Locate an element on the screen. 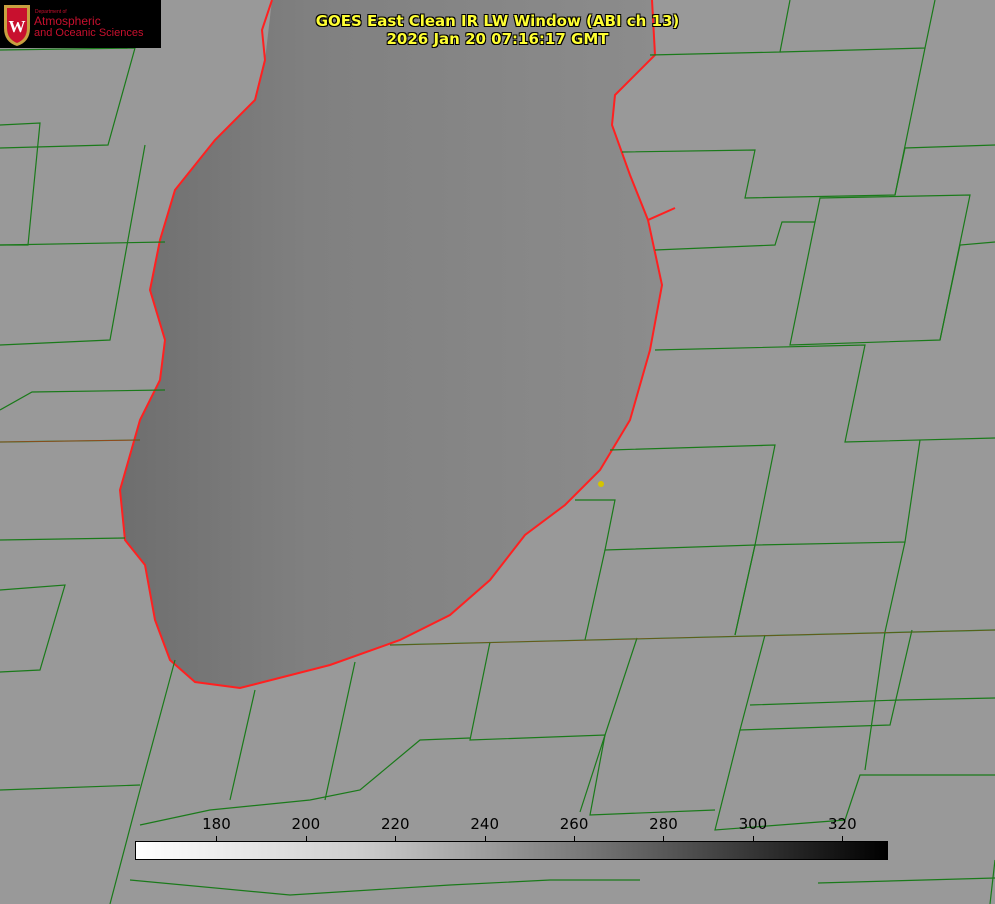 The image size is (995, 904). colorbar-tick-label: 240 is located at coordinates (484, 824).